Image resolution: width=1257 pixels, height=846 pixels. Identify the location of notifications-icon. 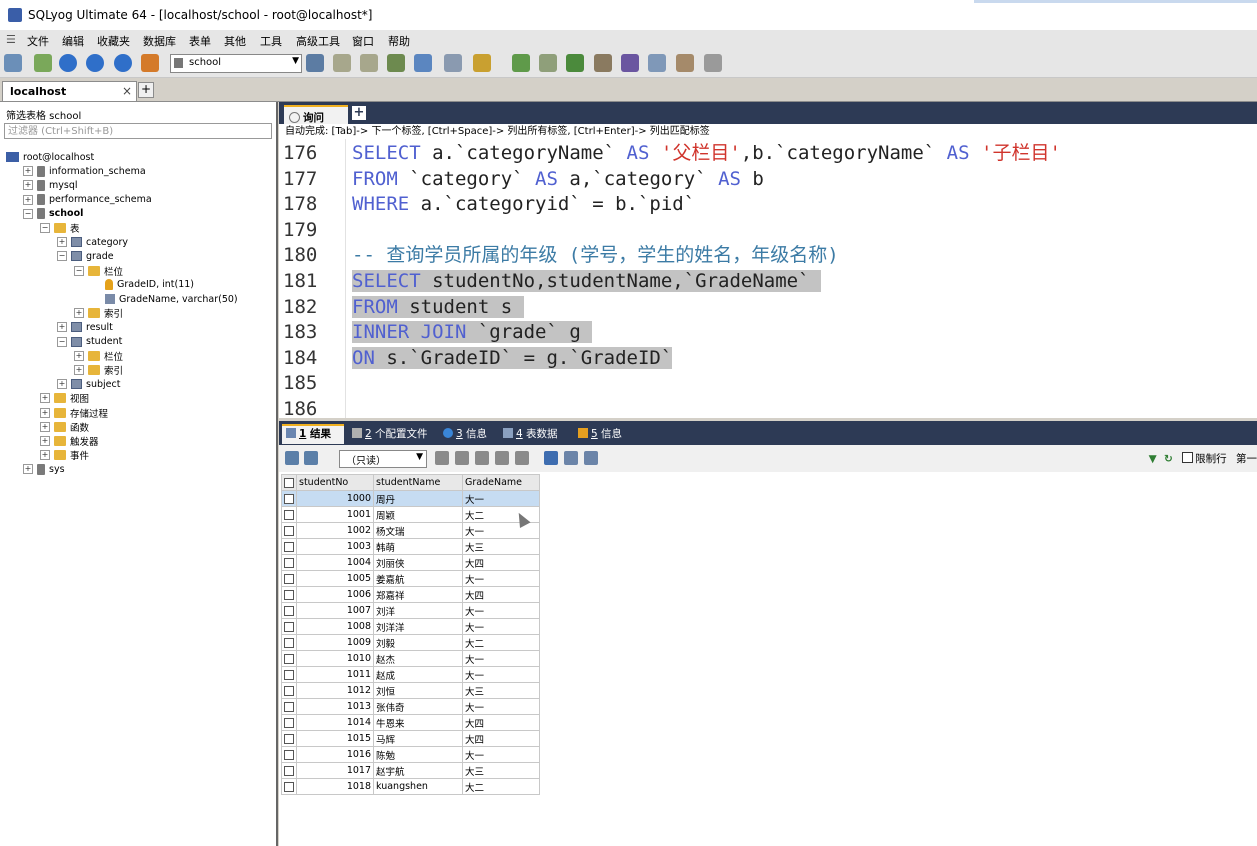
(657, 63).